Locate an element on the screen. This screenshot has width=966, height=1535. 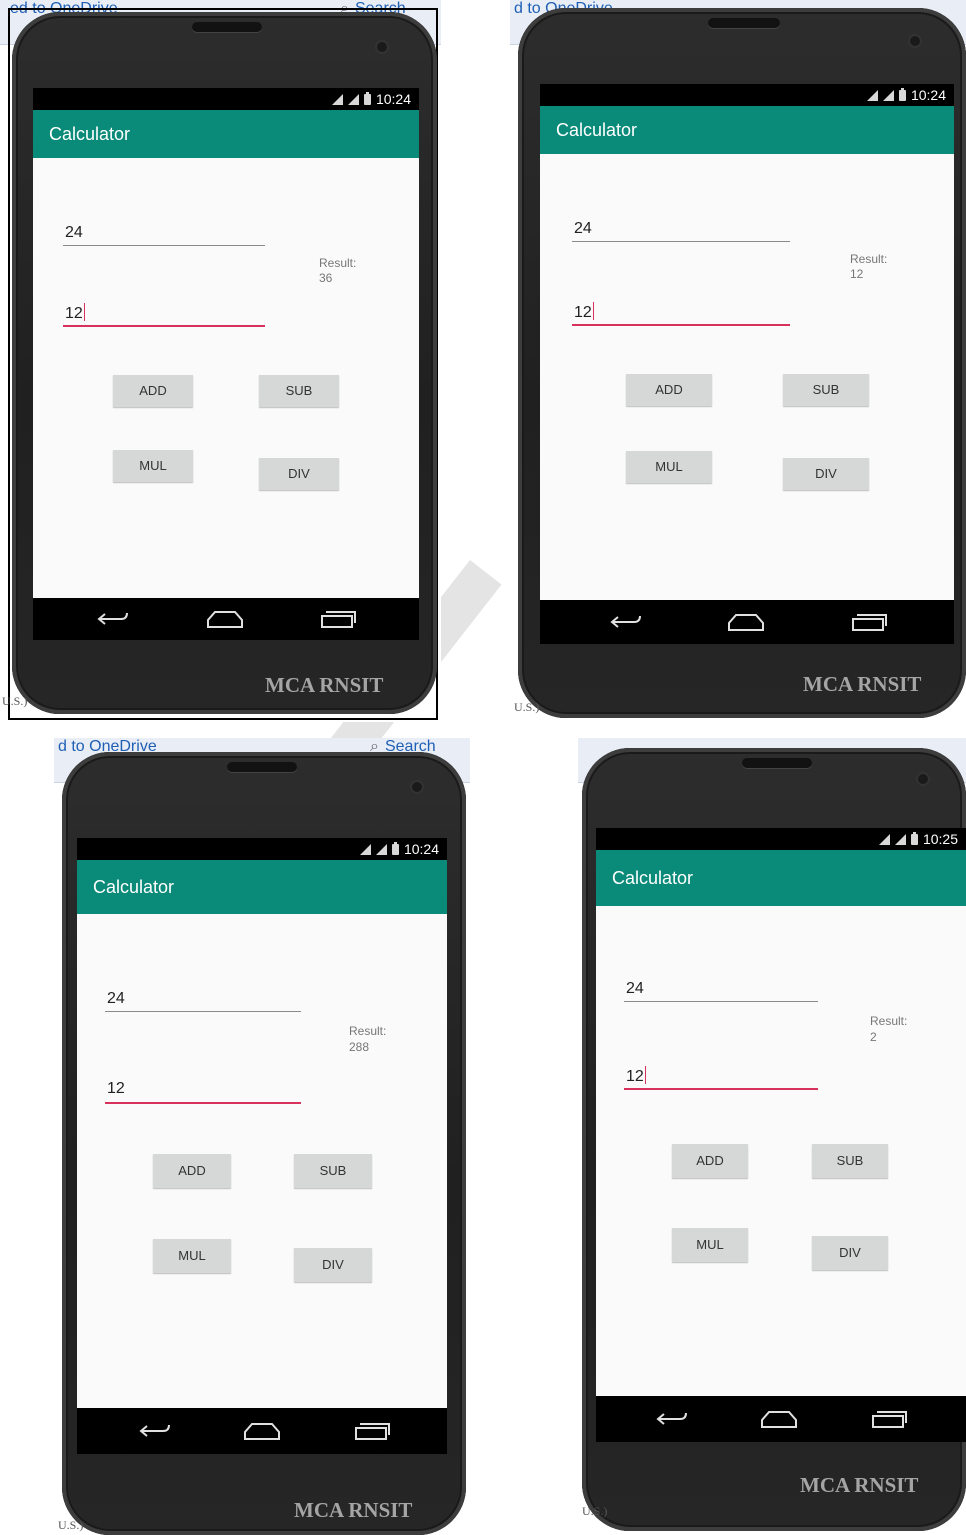
app-content: 24 Result: 12 12 ADD SUB MUL DIV is located at coordinates (747, 377).